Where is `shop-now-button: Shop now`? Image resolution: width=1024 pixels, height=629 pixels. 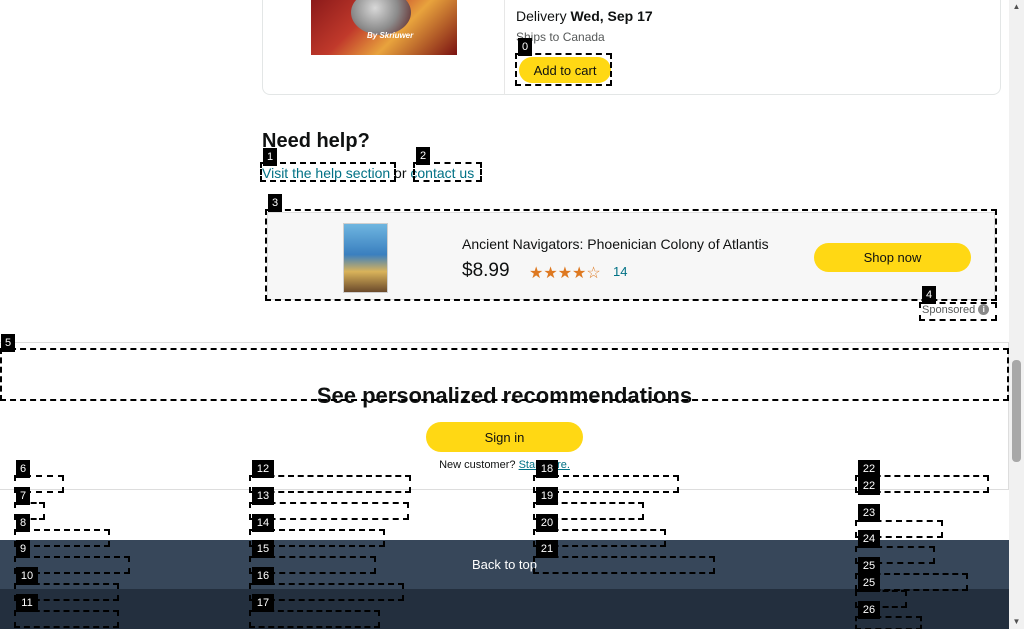
shop-now-button: Shop now is located at coordinates (892, 257).